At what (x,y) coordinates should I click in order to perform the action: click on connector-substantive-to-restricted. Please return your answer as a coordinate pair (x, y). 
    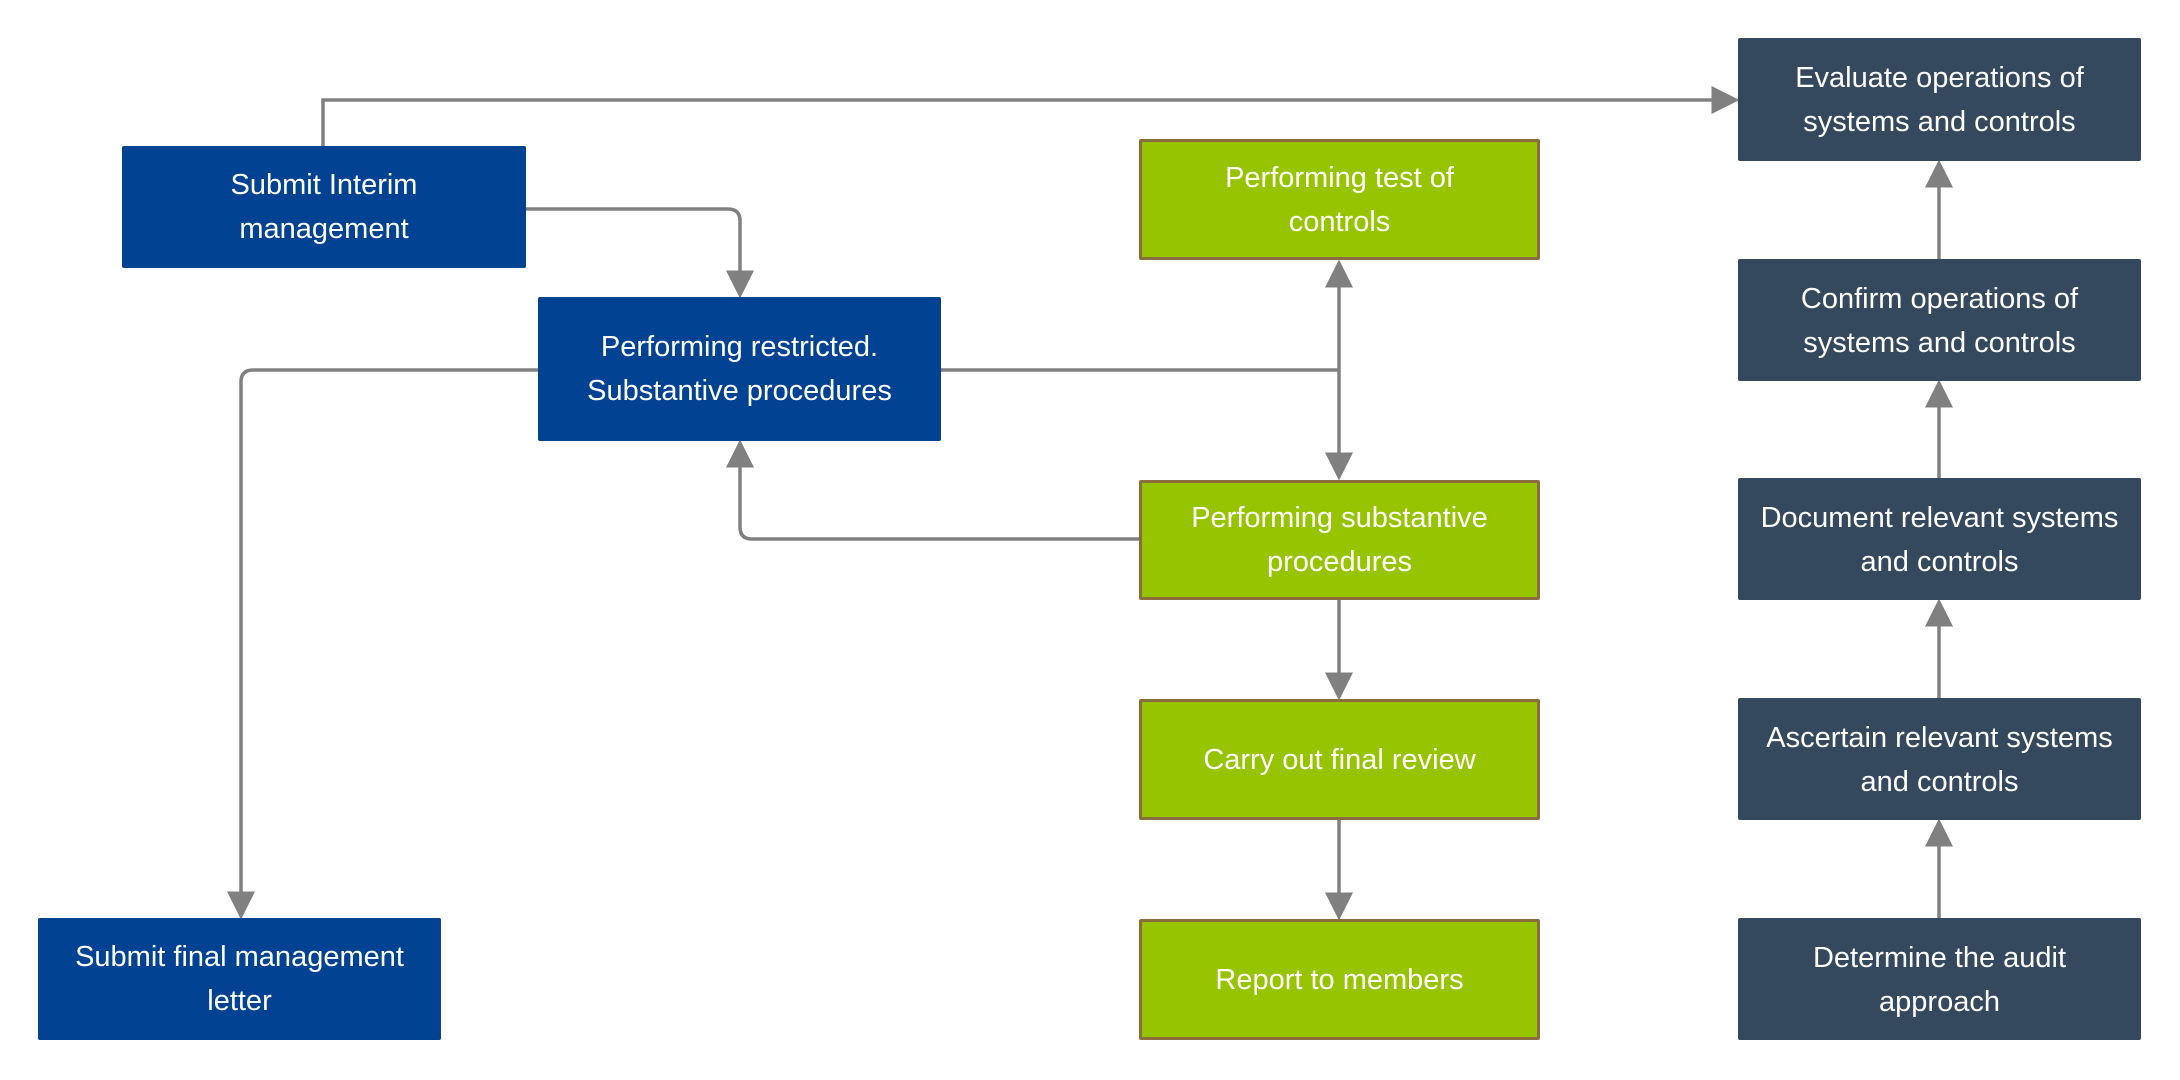
    Looking at the image, I should click on (932, 490).